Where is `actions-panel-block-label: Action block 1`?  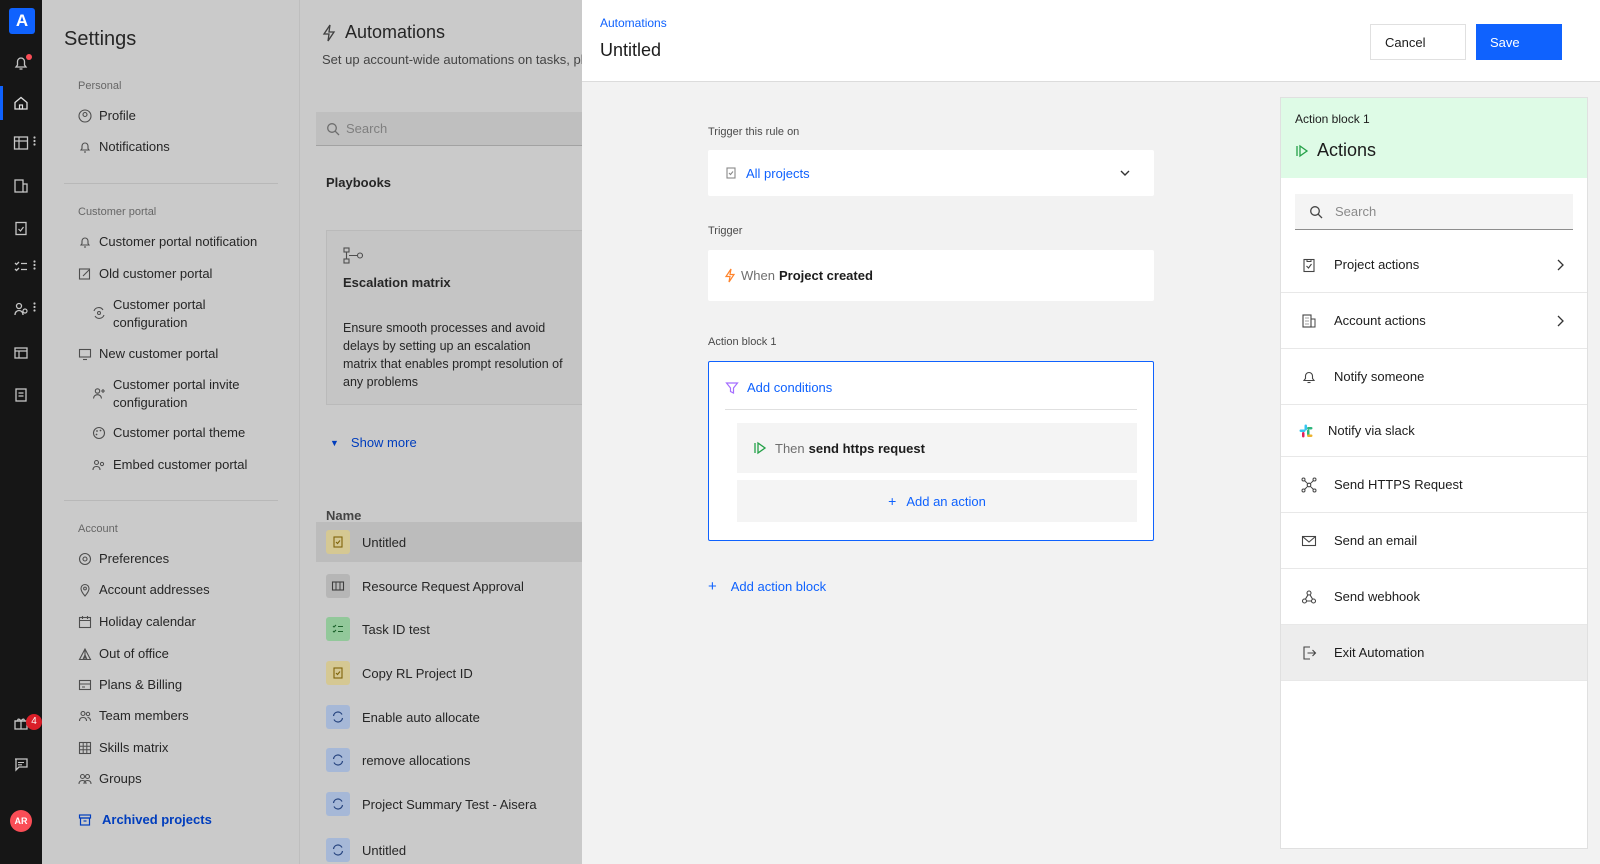
actions-panel-block-label: Action block 1 is located at coordinates (1332, 119).